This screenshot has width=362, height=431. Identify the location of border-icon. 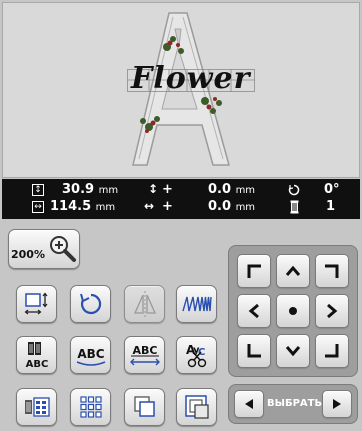
(196, 407).